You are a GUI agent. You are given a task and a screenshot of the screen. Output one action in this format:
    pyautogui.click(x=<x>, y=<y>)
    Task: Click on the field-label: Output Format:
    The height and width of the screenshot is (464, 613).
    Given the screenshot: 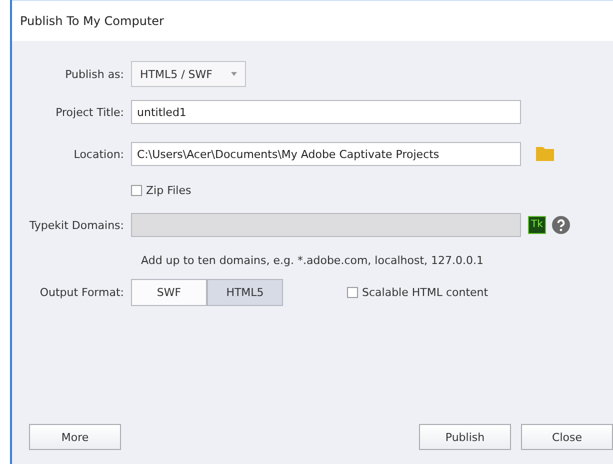 What is the action you would take?
    pyautogui.click(x=82, y=292)
    